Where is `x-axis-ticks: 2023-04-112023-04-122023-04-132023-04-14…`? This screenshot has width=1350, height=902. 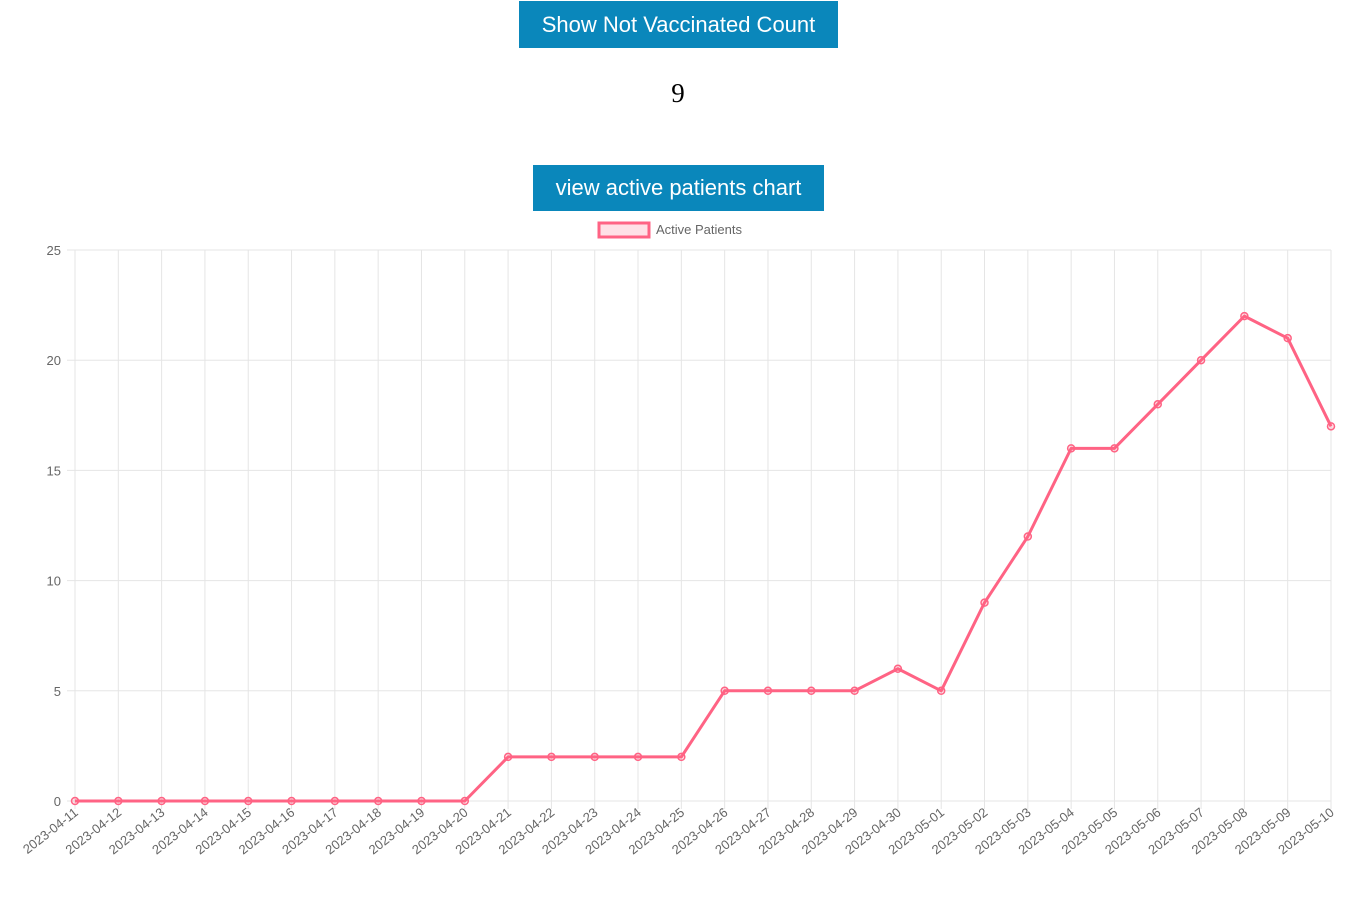
x-axis-ticks: 2023-04-112023-04-122023-04-132023-04-14… is located at coordinates (678, 831).